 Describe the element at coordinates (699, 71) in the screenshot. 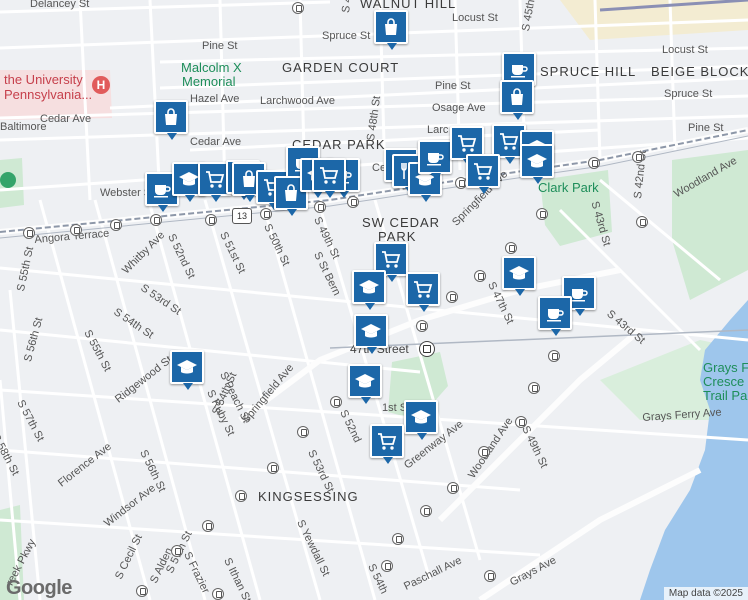

I see `area-beige-block: BEIGE BLOCK` at that location.